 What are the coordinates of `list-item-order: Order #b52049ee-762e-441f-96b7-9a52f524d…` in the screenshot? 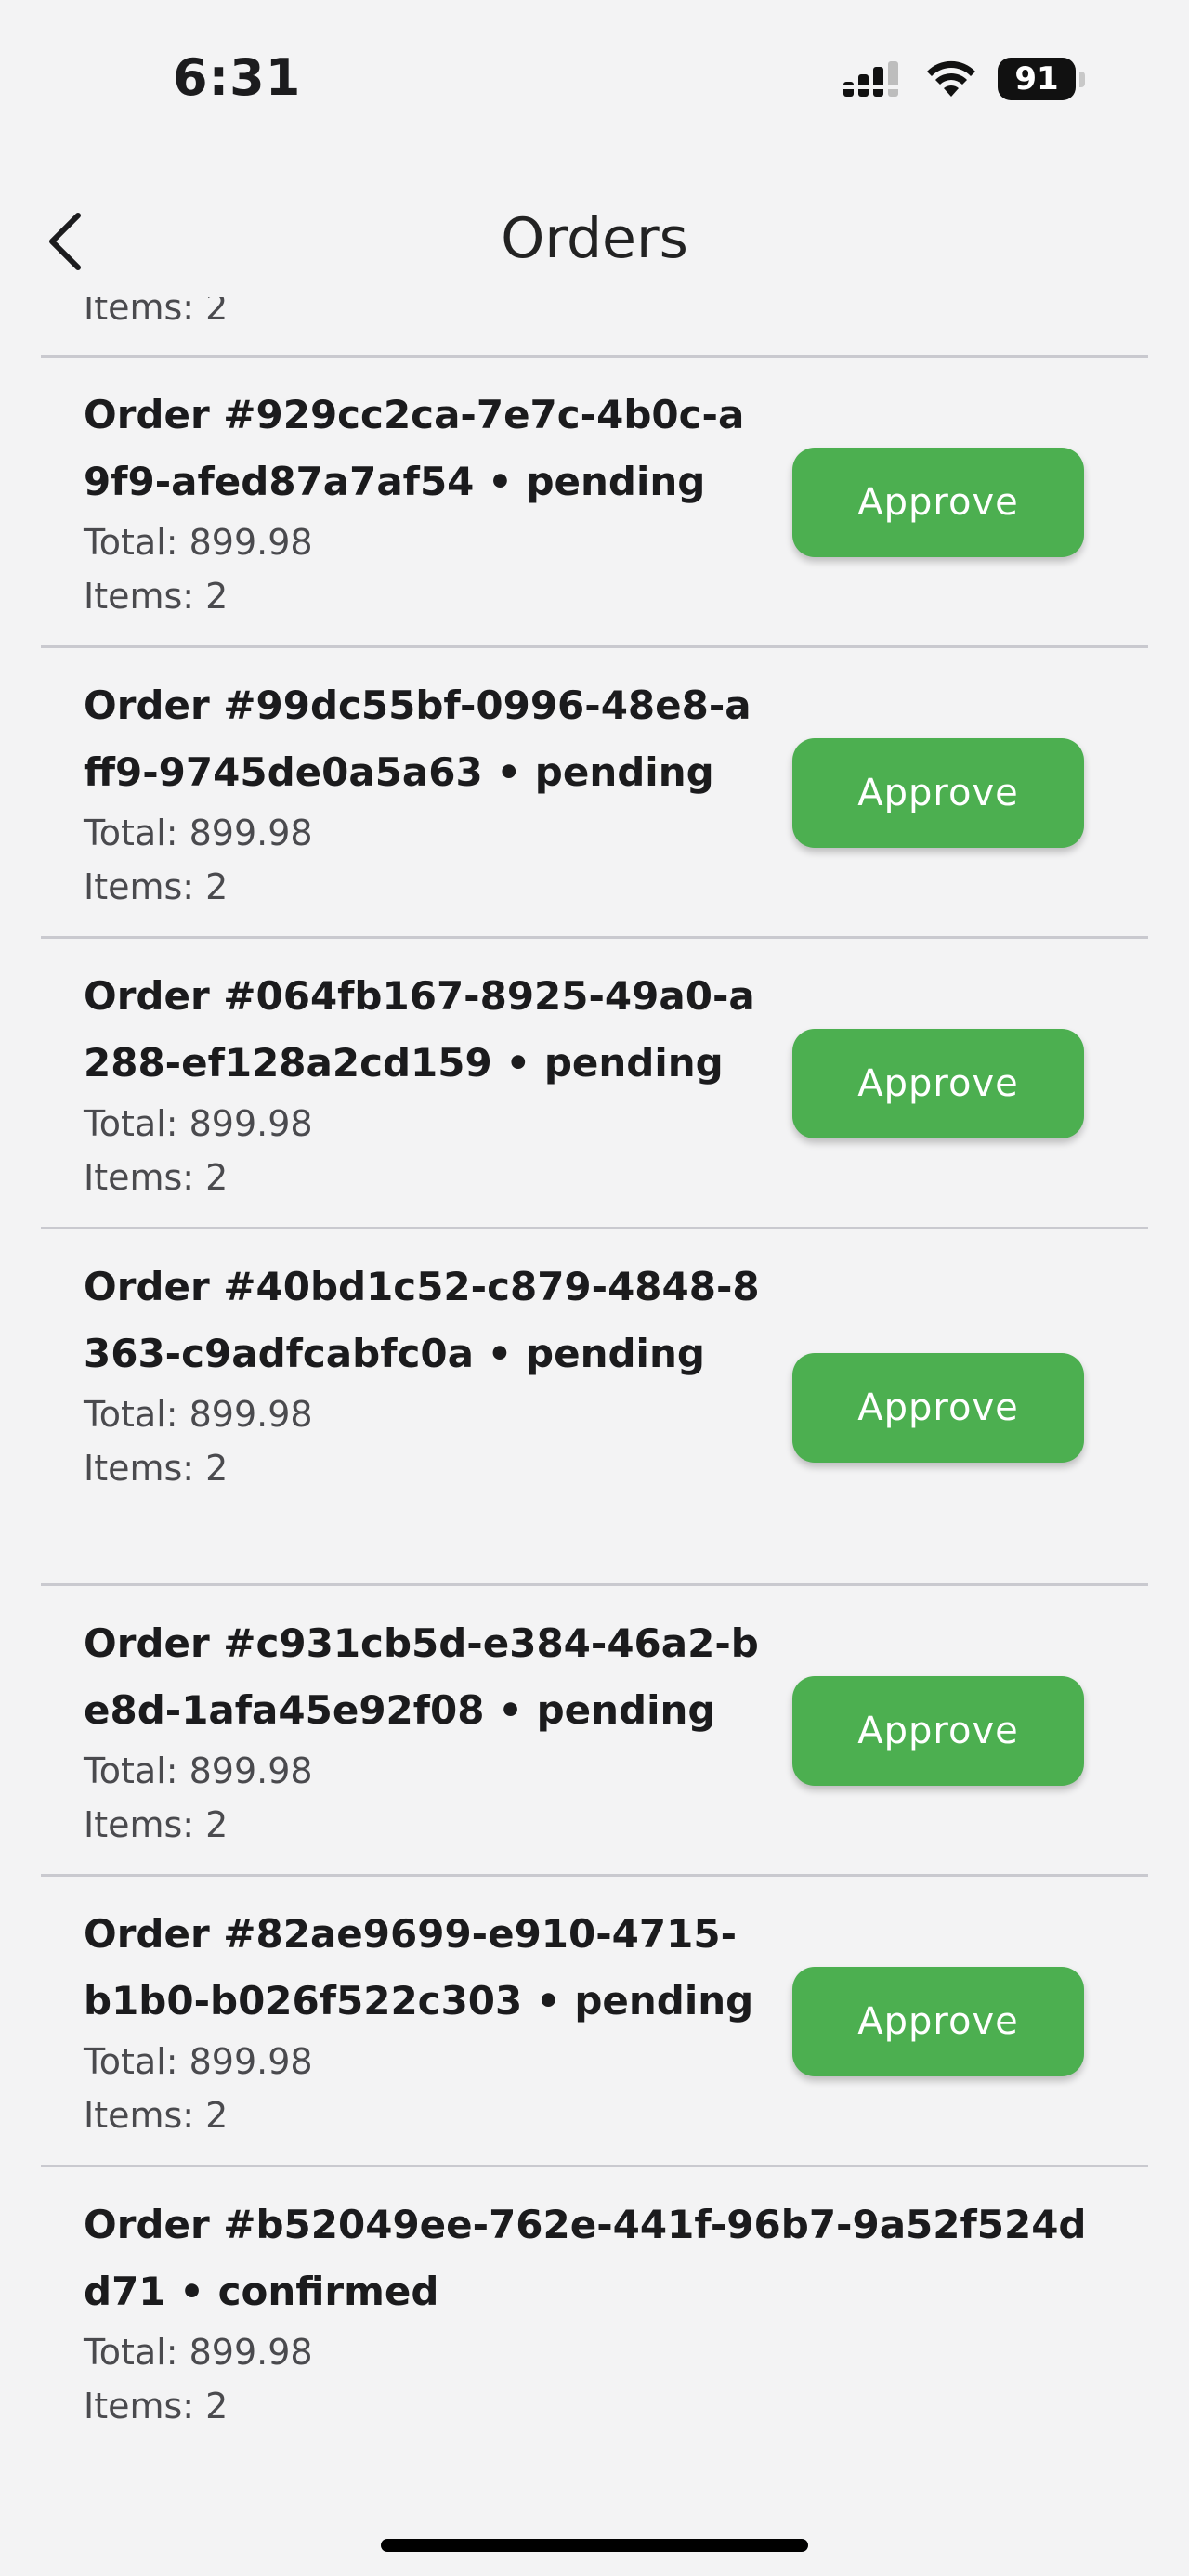 It's located at (594, 2345).